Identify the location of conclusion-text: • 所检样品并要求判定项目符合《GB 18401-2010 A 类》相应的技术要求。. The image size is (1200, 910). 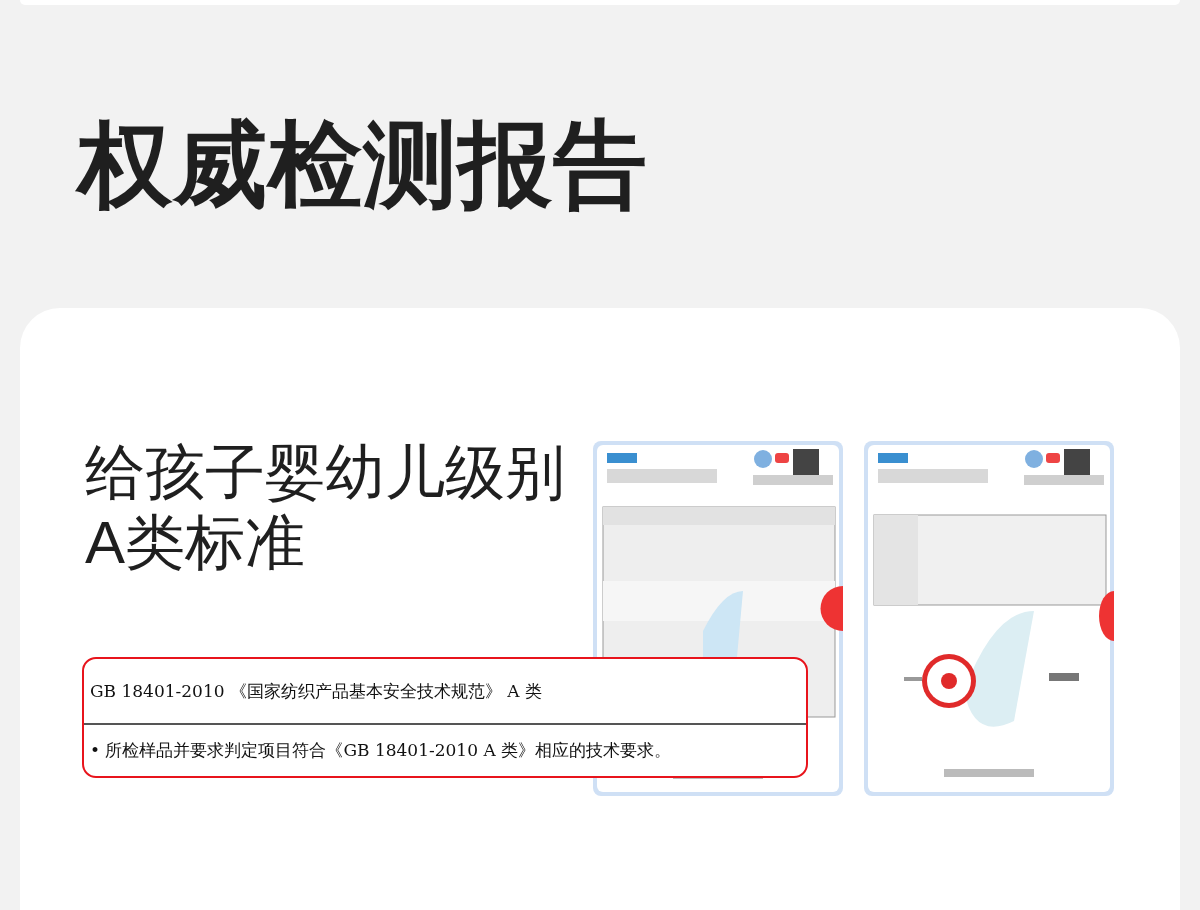
(381, 750).